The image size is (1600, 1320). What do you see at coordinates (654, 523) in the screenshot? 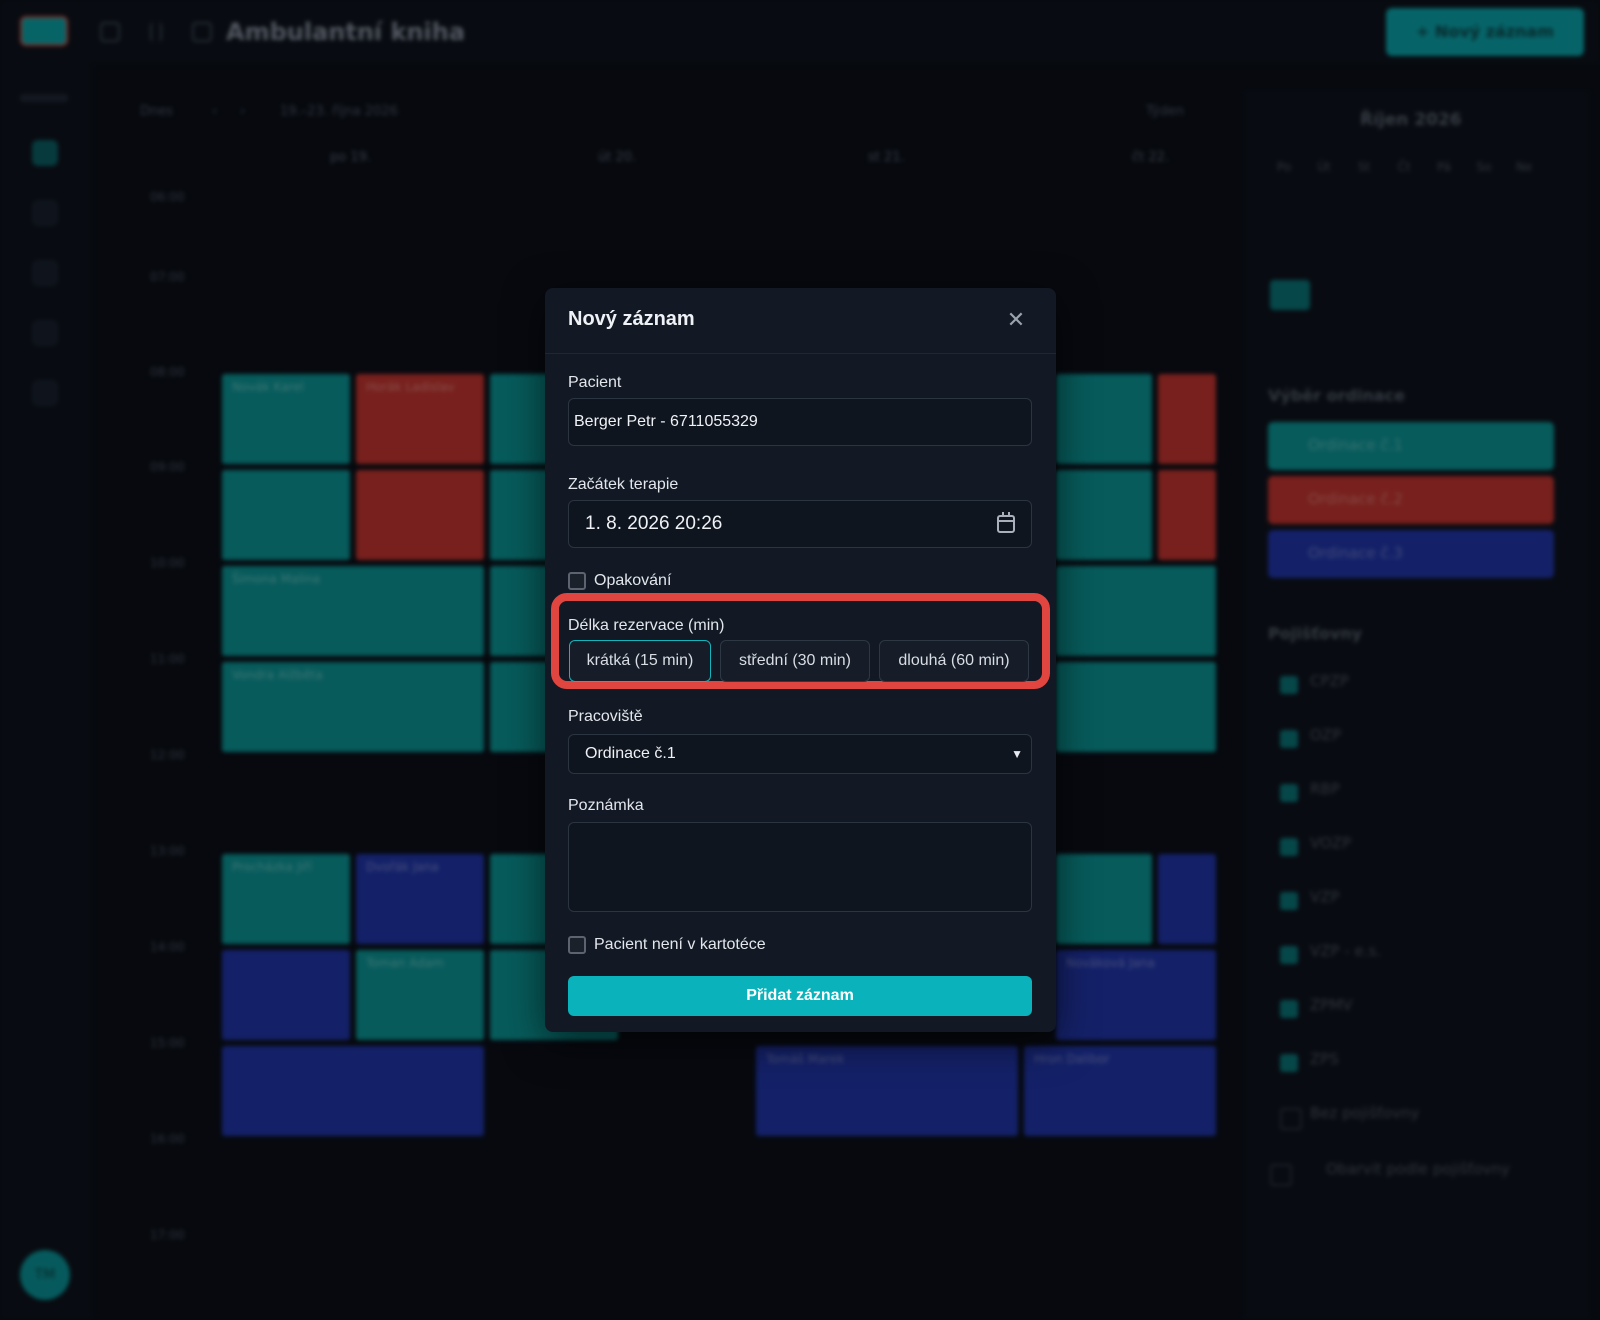
I see `start-value: 1. 8. 2026 20:26` at bounding box center [654, 523].